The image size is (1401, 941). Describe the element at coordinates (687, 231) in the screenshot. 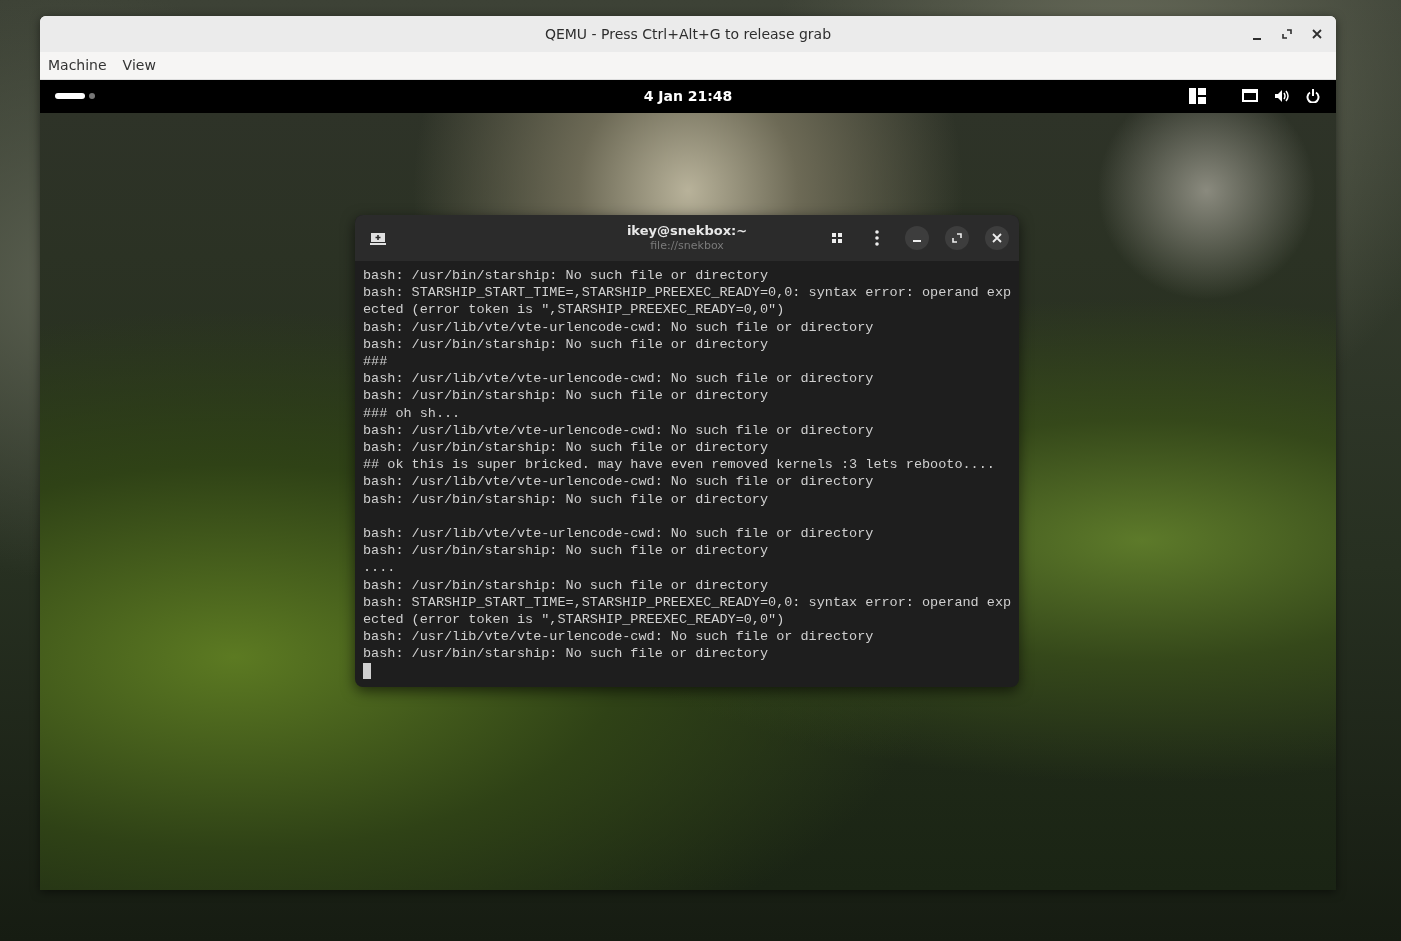

I see `terminal-title: ikey@snekbox:~` at that location.